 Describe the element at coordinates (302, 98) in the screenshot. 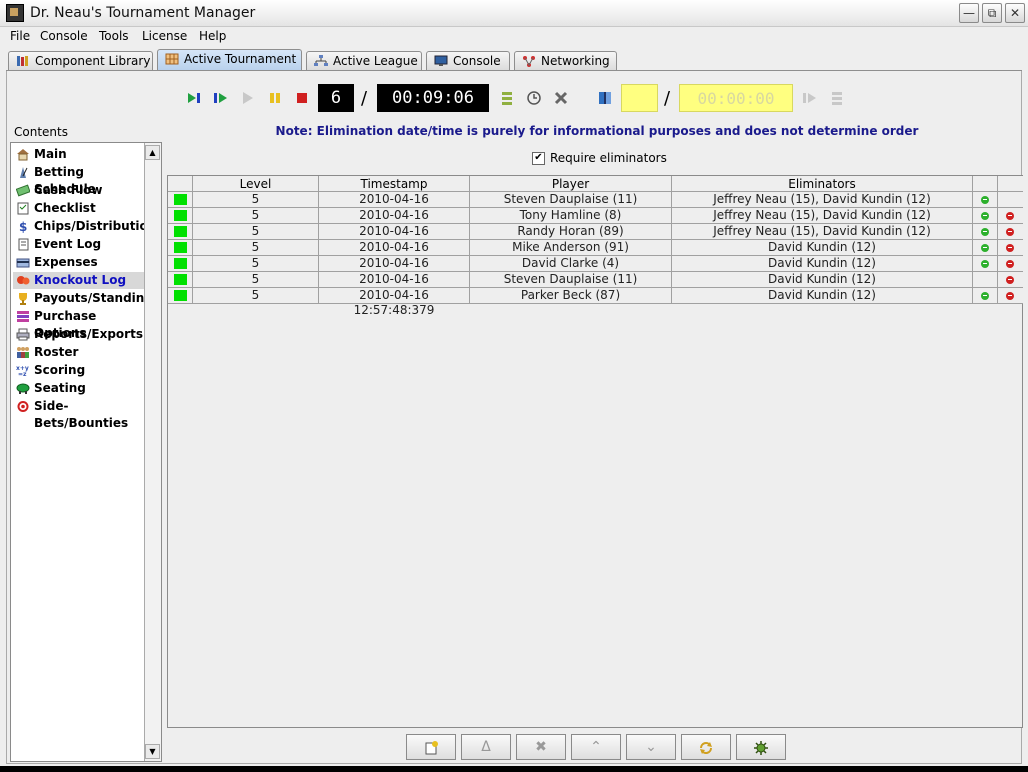

I see `stop-icon` at that location.